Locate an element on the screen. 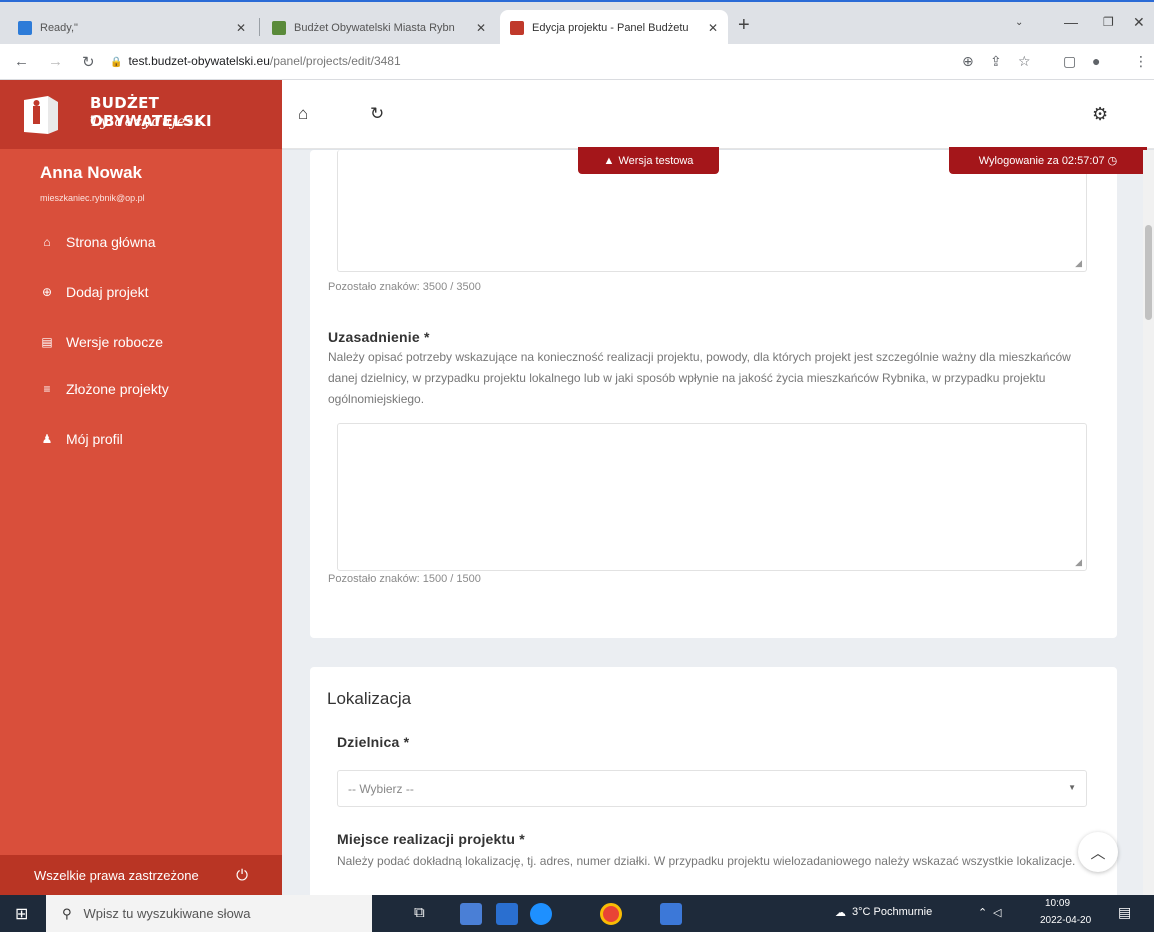 Image resolution: width=1154 pixels, height=932 pixels. gear-icon: ⚙ is located at coordinates (1100, 114).